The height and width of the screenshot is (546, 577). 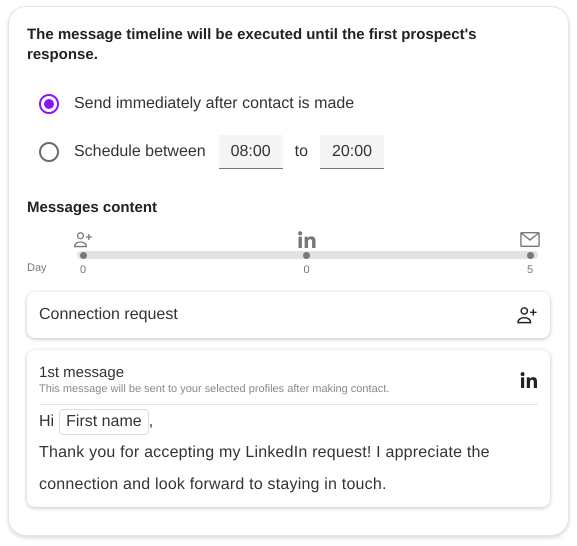 I want to click on option-label: Send immediately after contact is made, so click(x=214, y=104).